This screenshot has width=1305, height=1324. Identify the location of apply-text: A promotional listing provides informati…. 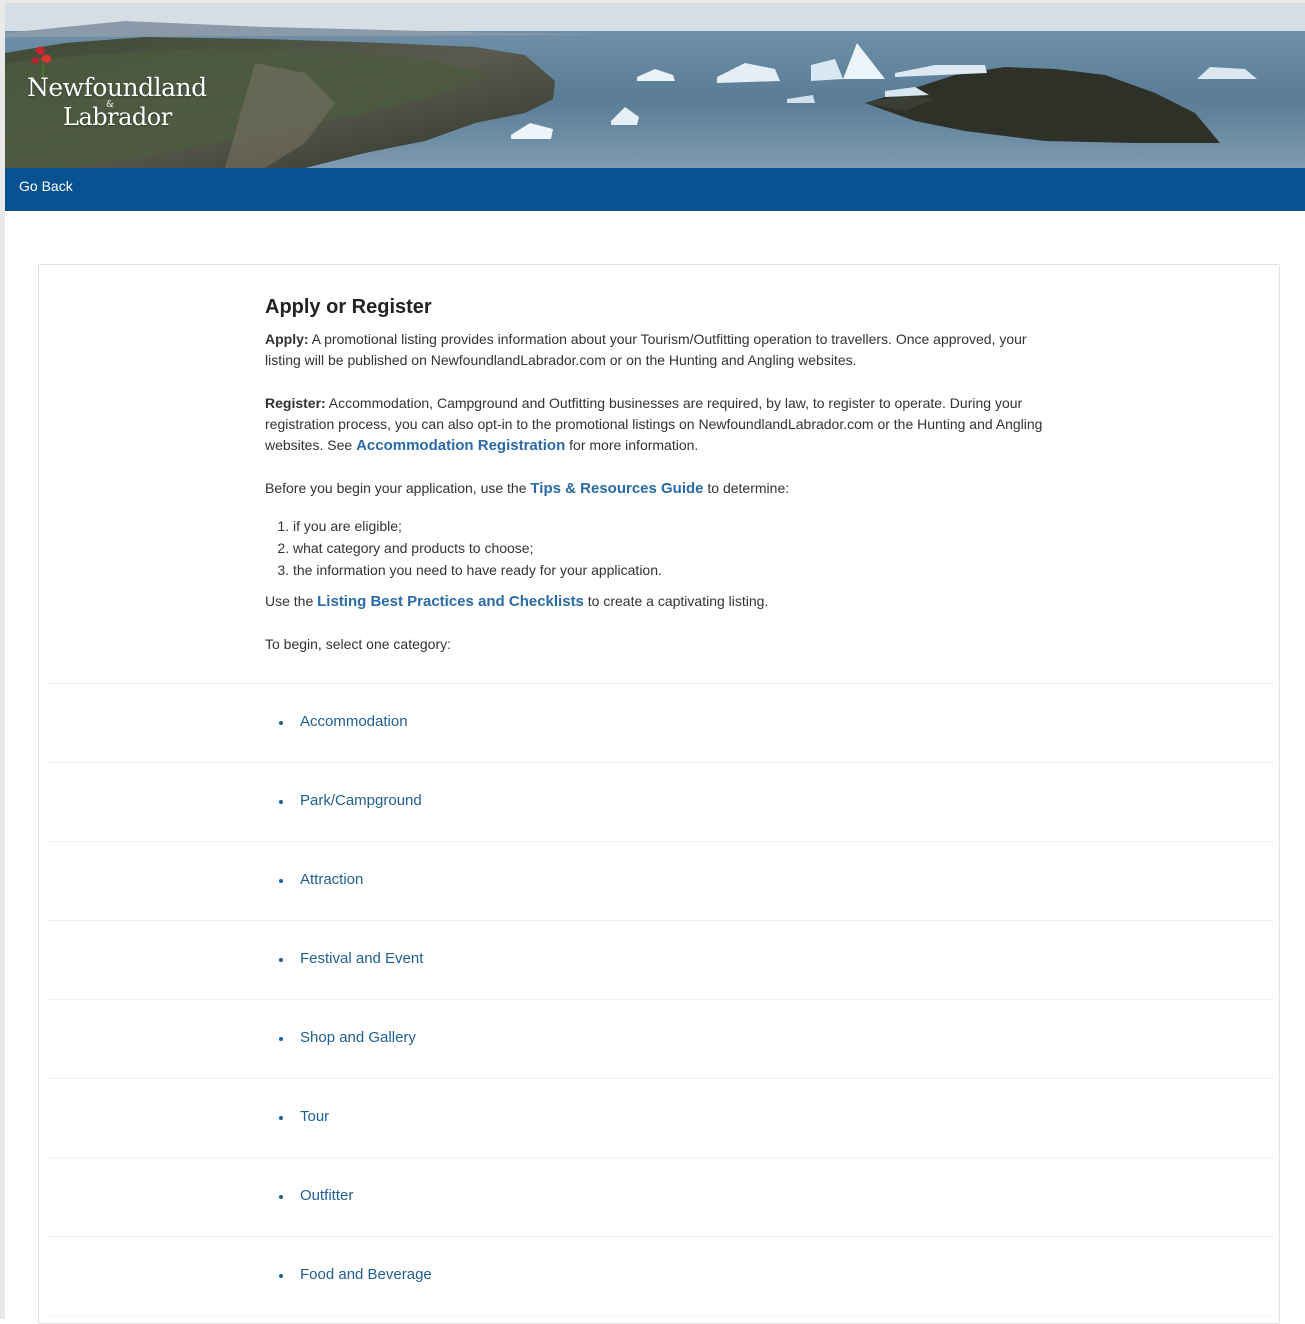
(646, 349).